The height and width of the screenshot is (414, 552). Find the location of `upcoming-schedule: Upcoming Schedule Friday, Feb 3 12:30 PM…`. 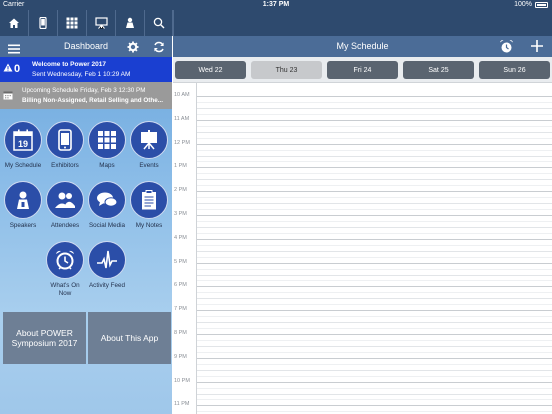

upcoming-schedule: Upcoming Schedule Friday, Feb 3 12:30 PM… is located at coordinates (86, 95).